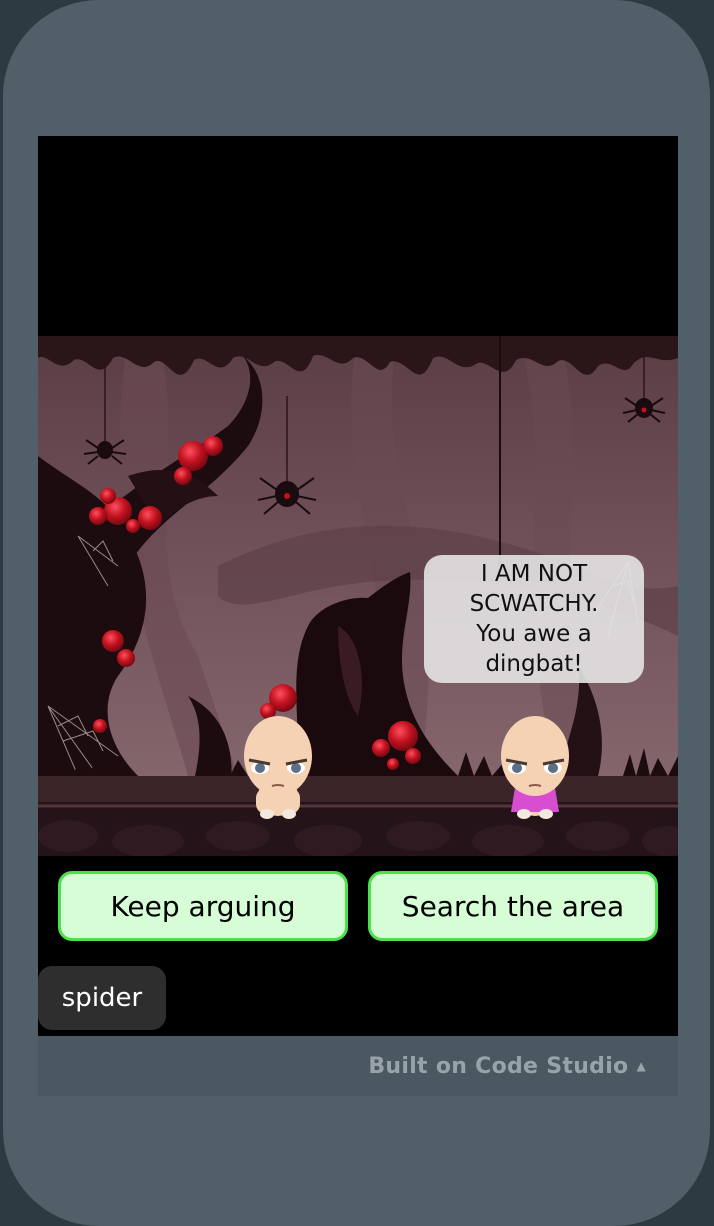 This screenshot has height=1226, width=714. What do you see at coordinates (278, 767) in the screenshot?
I see `character-left` at bounding box center [278, 767].